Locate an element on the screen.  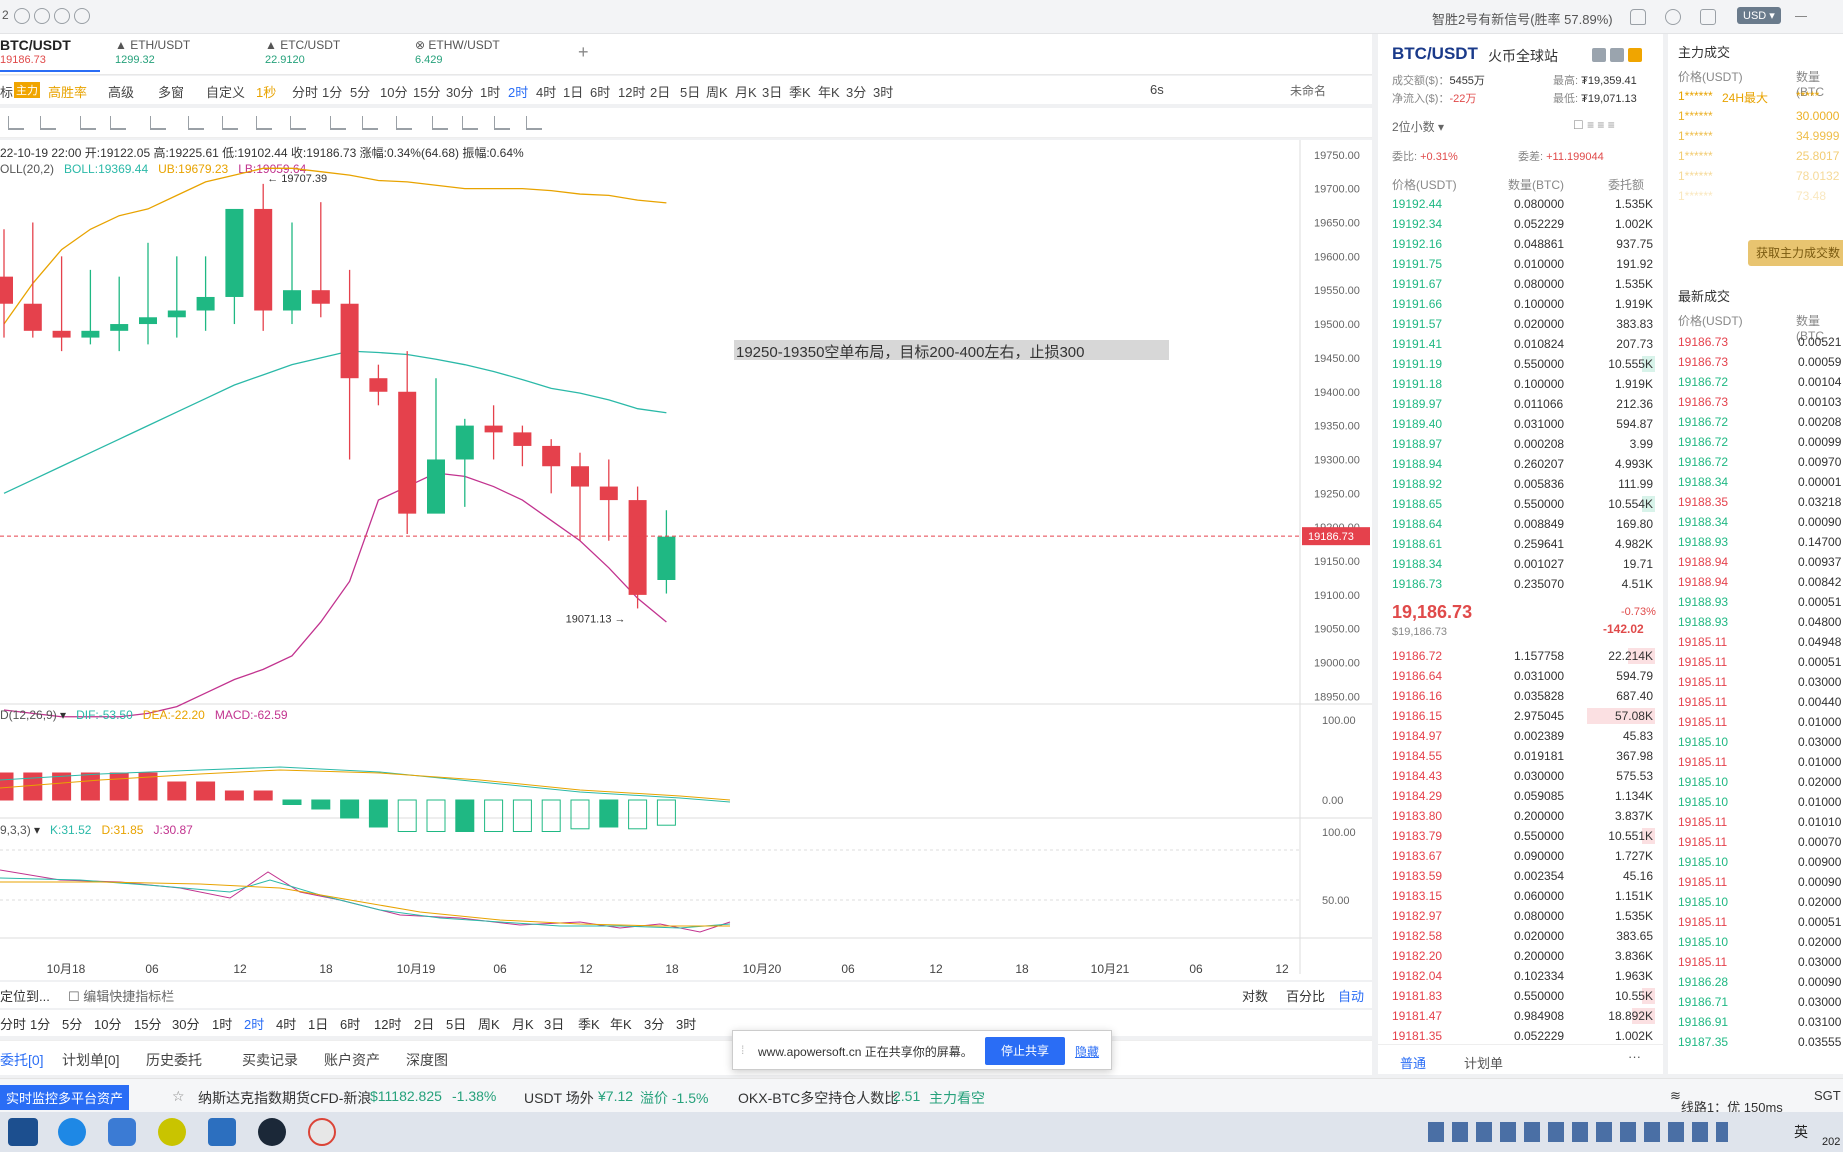
compass-icon is located at coordinates (62, 16).